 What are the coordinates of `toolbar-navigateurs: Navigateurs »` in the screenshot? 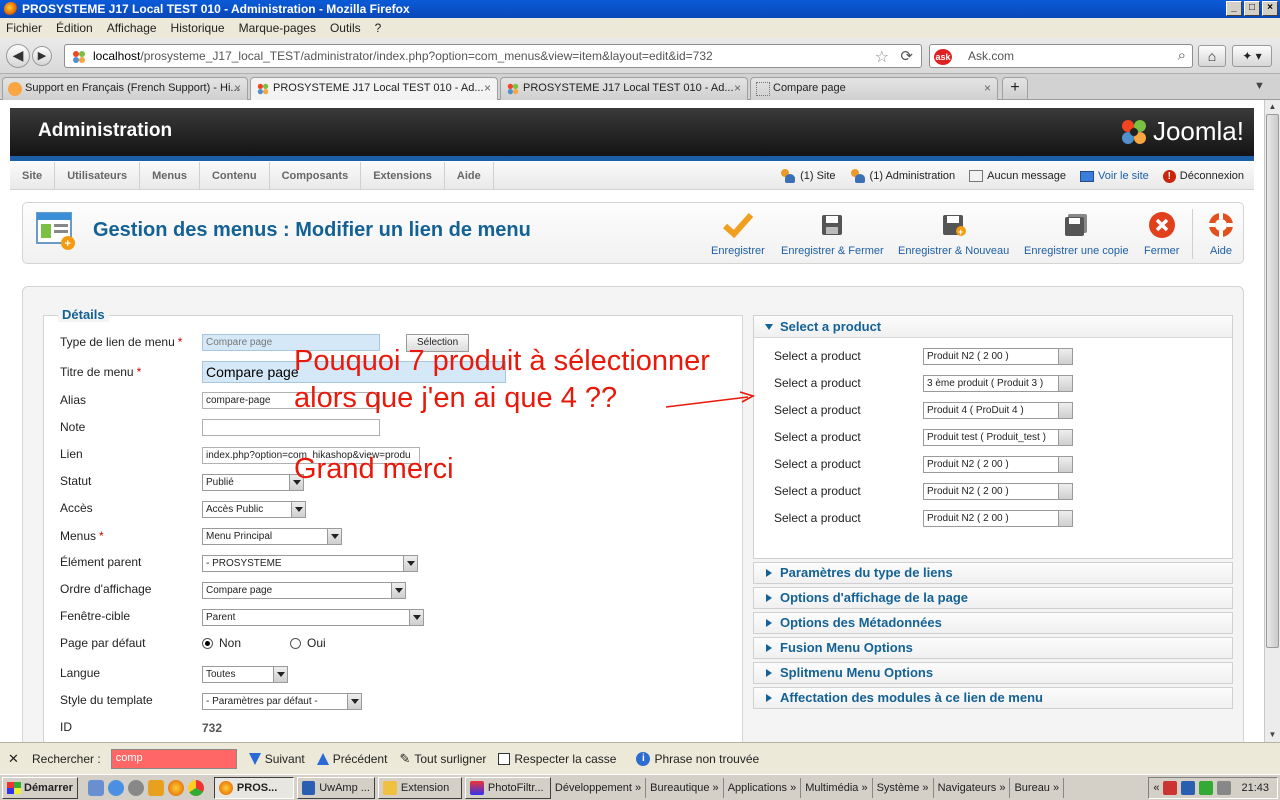 It's located at (974, 787).